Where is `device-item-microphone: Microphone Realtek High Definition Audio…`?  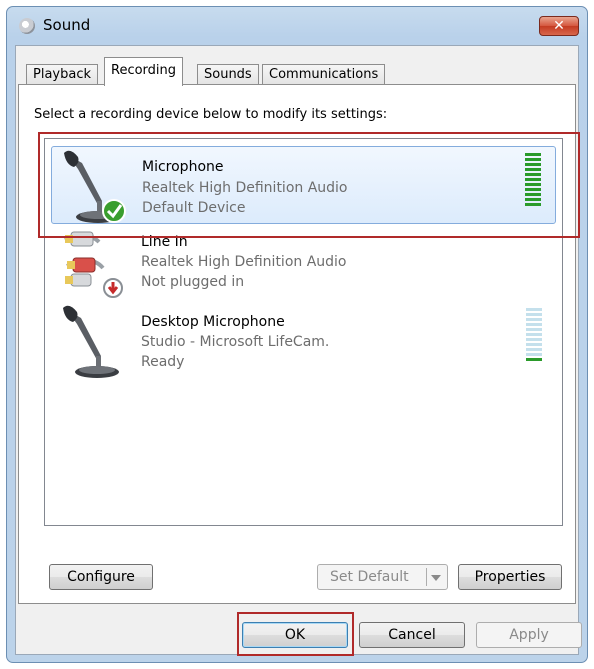
device-item-microphone: Microphone Realtek High Definition Audio… is located at coordinates (303, 185).